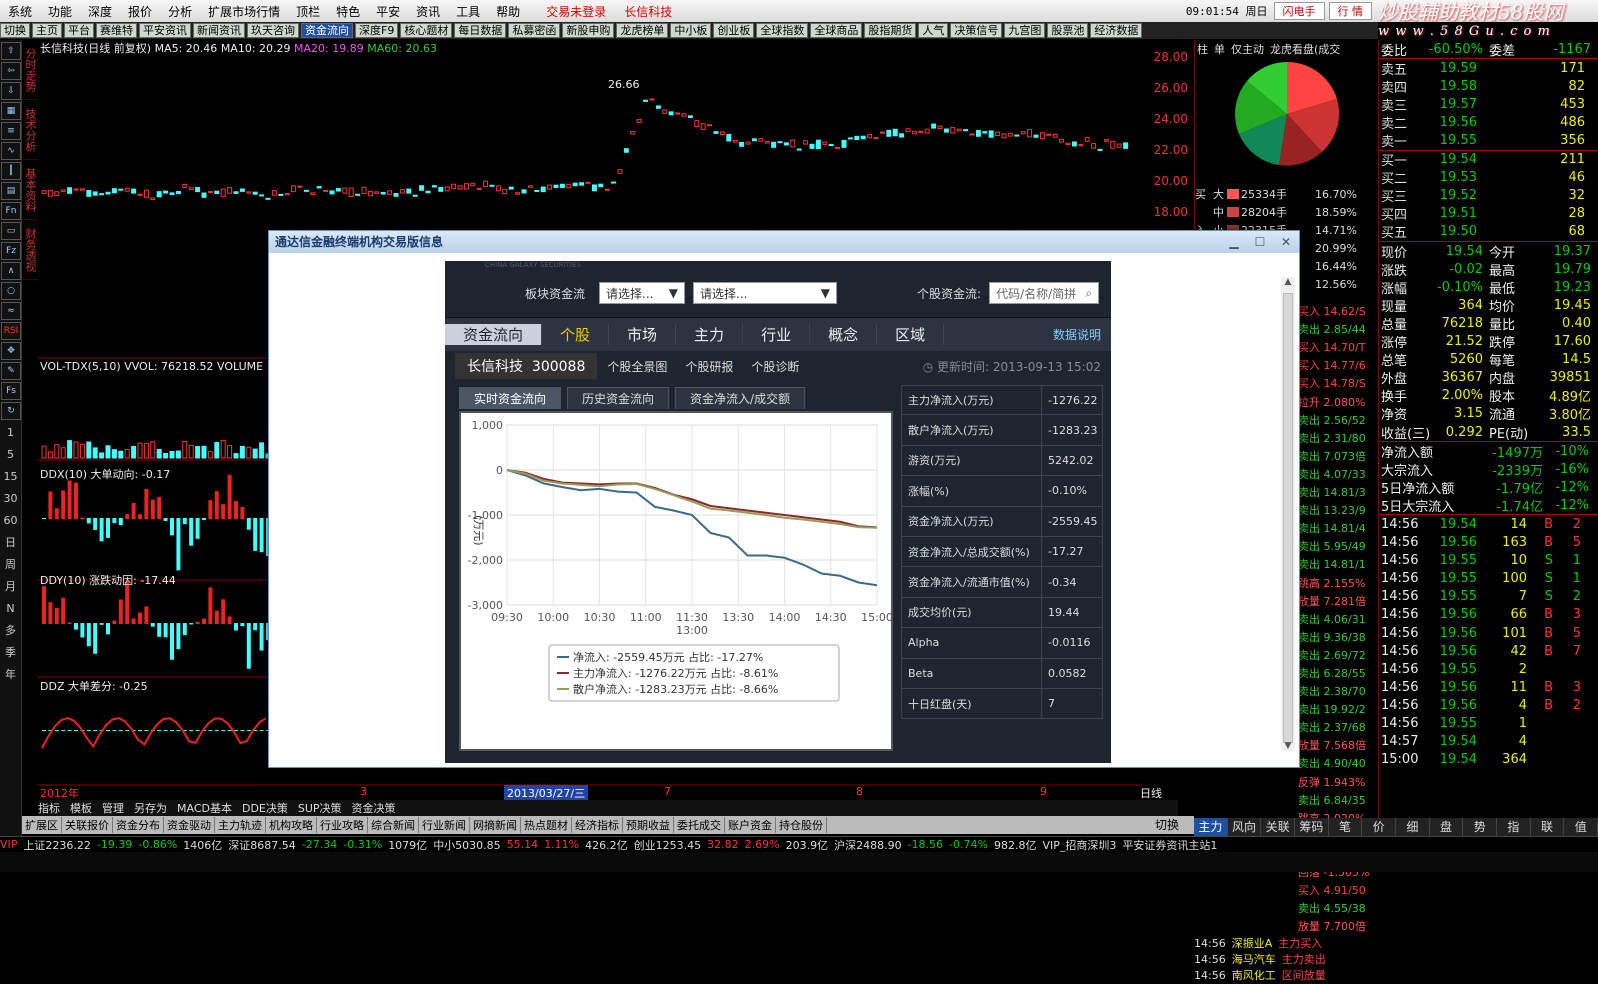 The image size is (1598, 984). I want to click on dialog-scrollbar: ▲ ▼, so click(1288, 514).